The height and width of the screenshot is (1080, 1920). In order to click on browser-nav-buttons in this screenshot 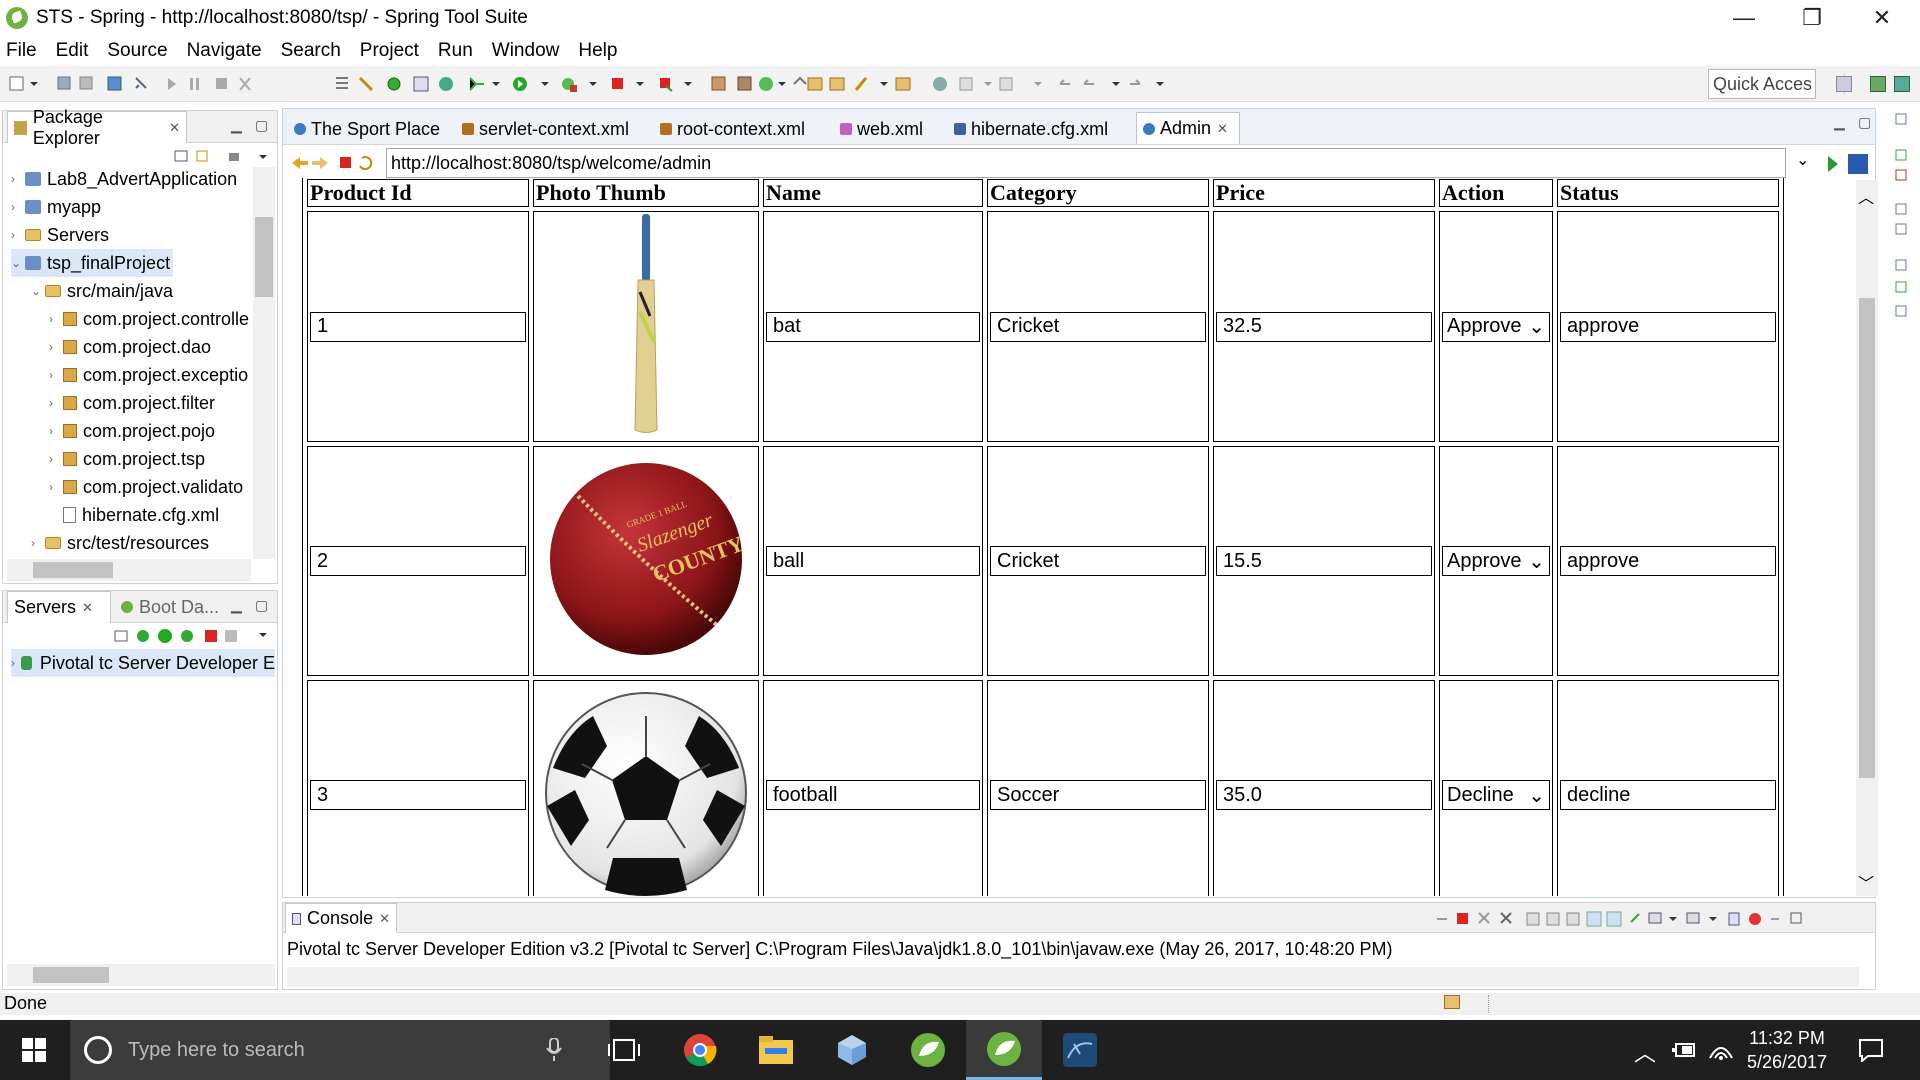, I will do `click(336, 165)`.